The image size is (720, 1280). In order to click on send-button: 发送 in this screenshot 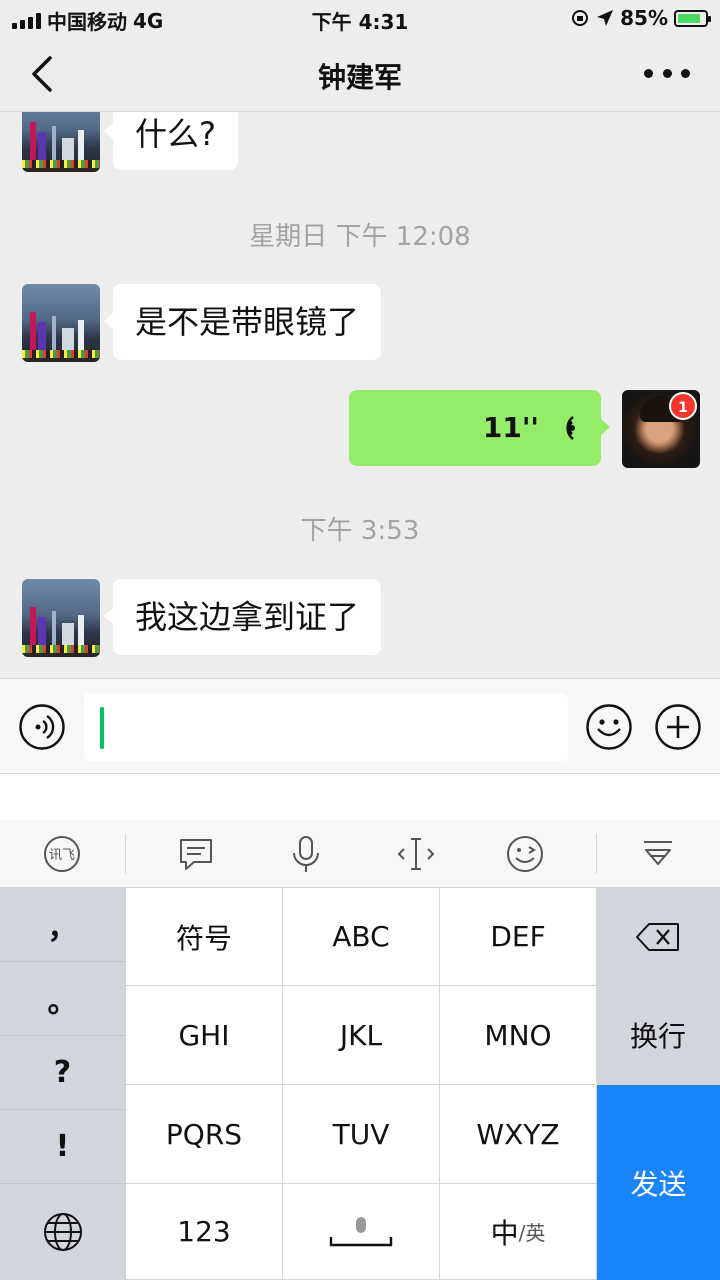, I will do `click(658, 1182)`.